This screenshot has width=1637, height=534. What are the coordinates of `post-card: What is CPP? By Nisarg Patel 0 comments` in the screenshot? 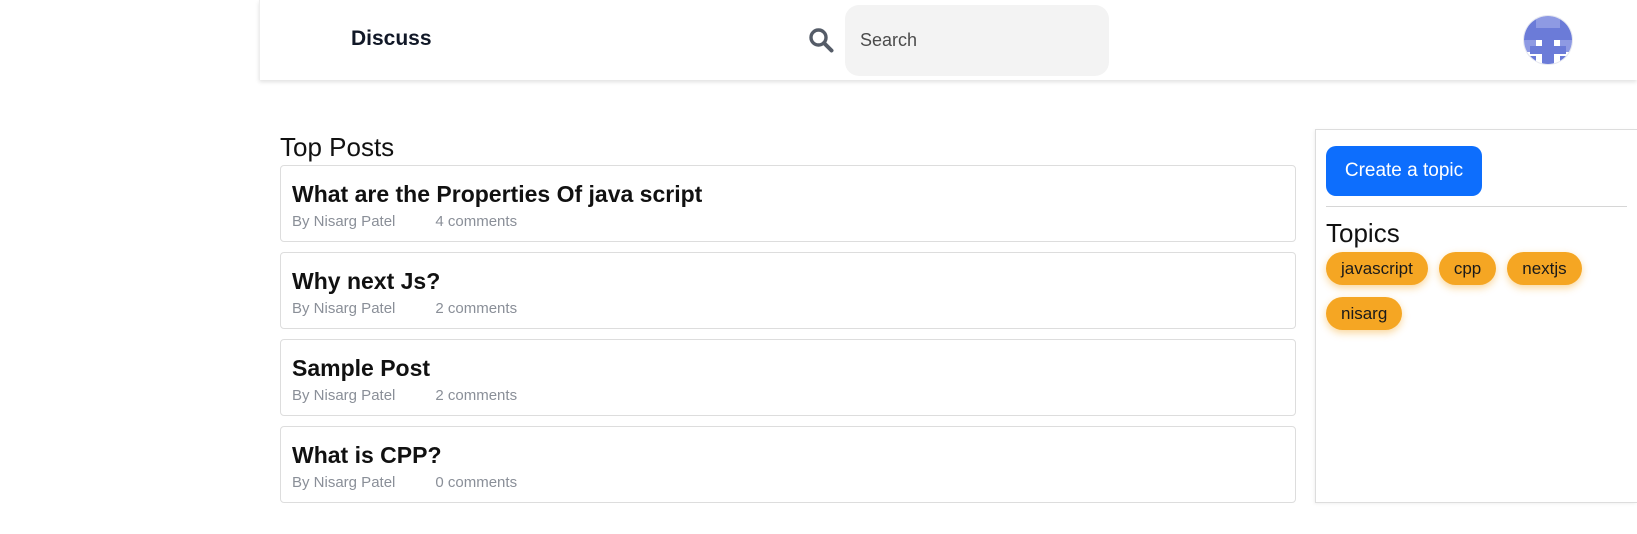 It's located at (788, 464).